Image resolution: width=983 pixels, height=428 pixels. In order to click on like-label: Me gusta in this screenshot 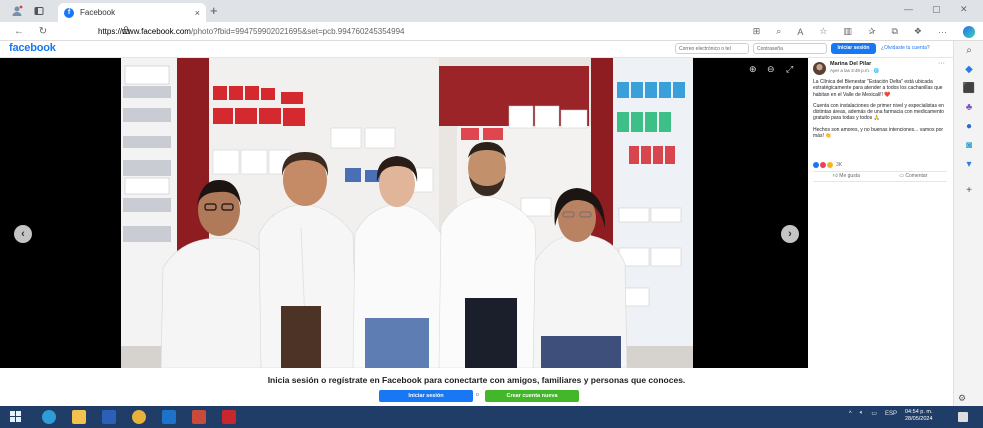, I will do `click(849, 176)`.